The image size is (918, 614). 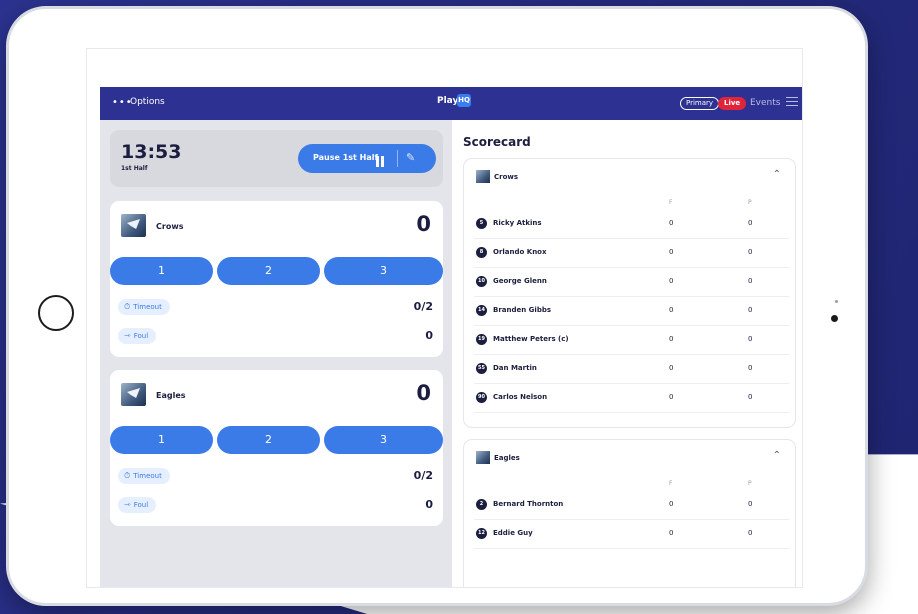 I want to click on player-number-badge: 55, so click(x=481, y=368).